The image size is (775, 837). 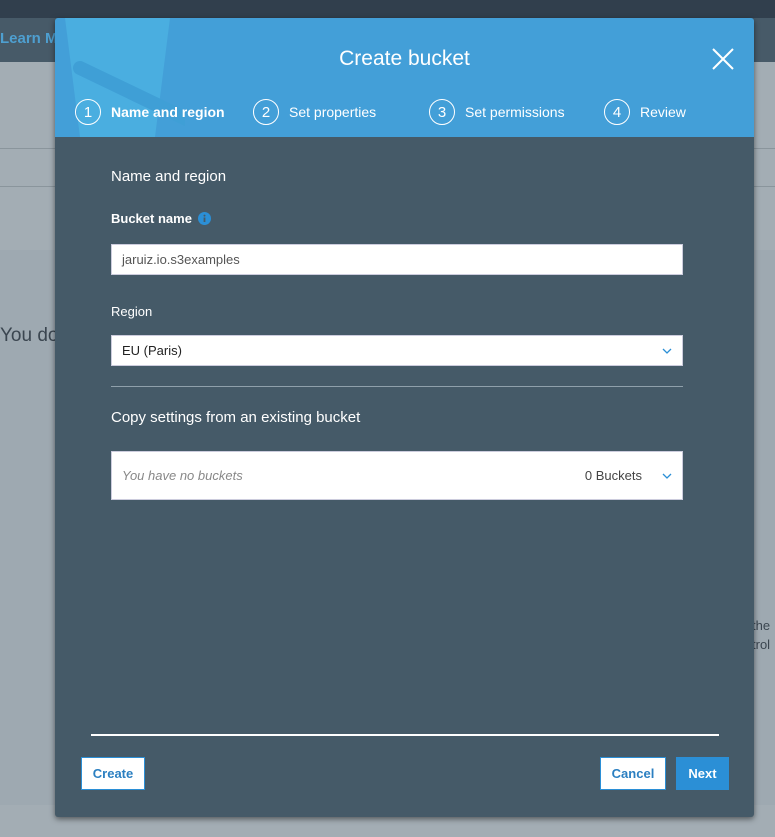 I want to click on background-text: You do, so click(x=29, y=335).